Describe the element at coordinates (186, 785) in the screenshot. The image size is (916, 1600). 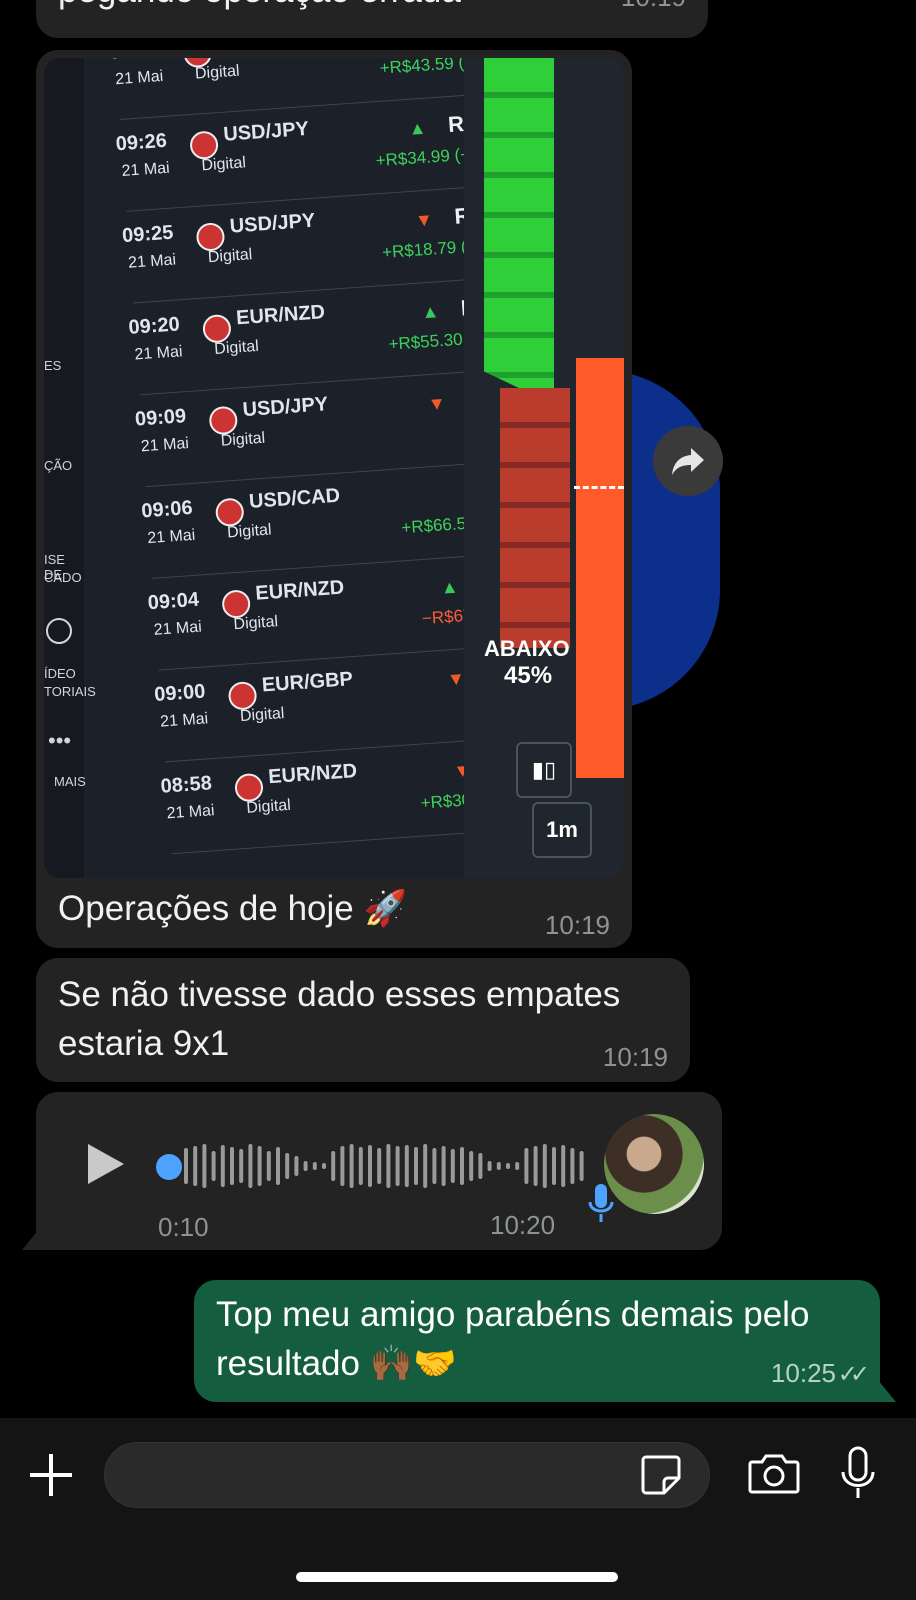
I see `trade-time: 08:58` at that location.